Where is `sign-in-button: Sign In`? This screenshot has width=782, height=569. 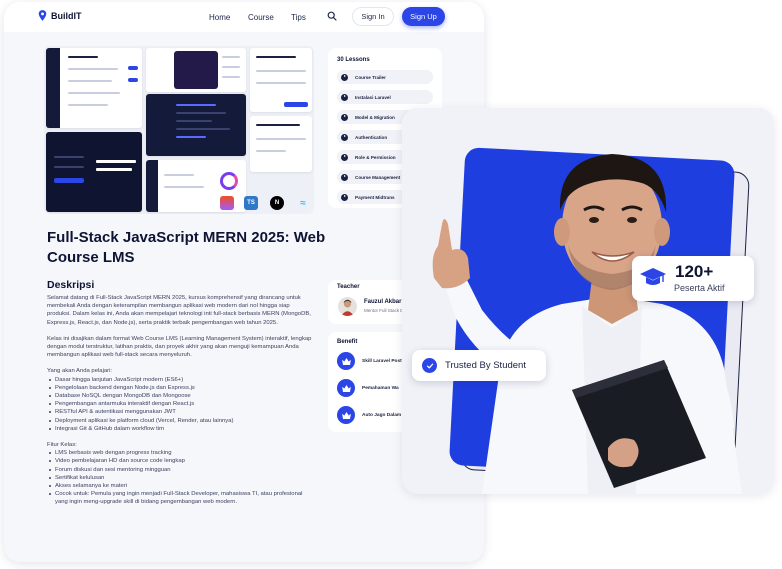 sign-in-button: Sign In is located at coordinates (373, 16).